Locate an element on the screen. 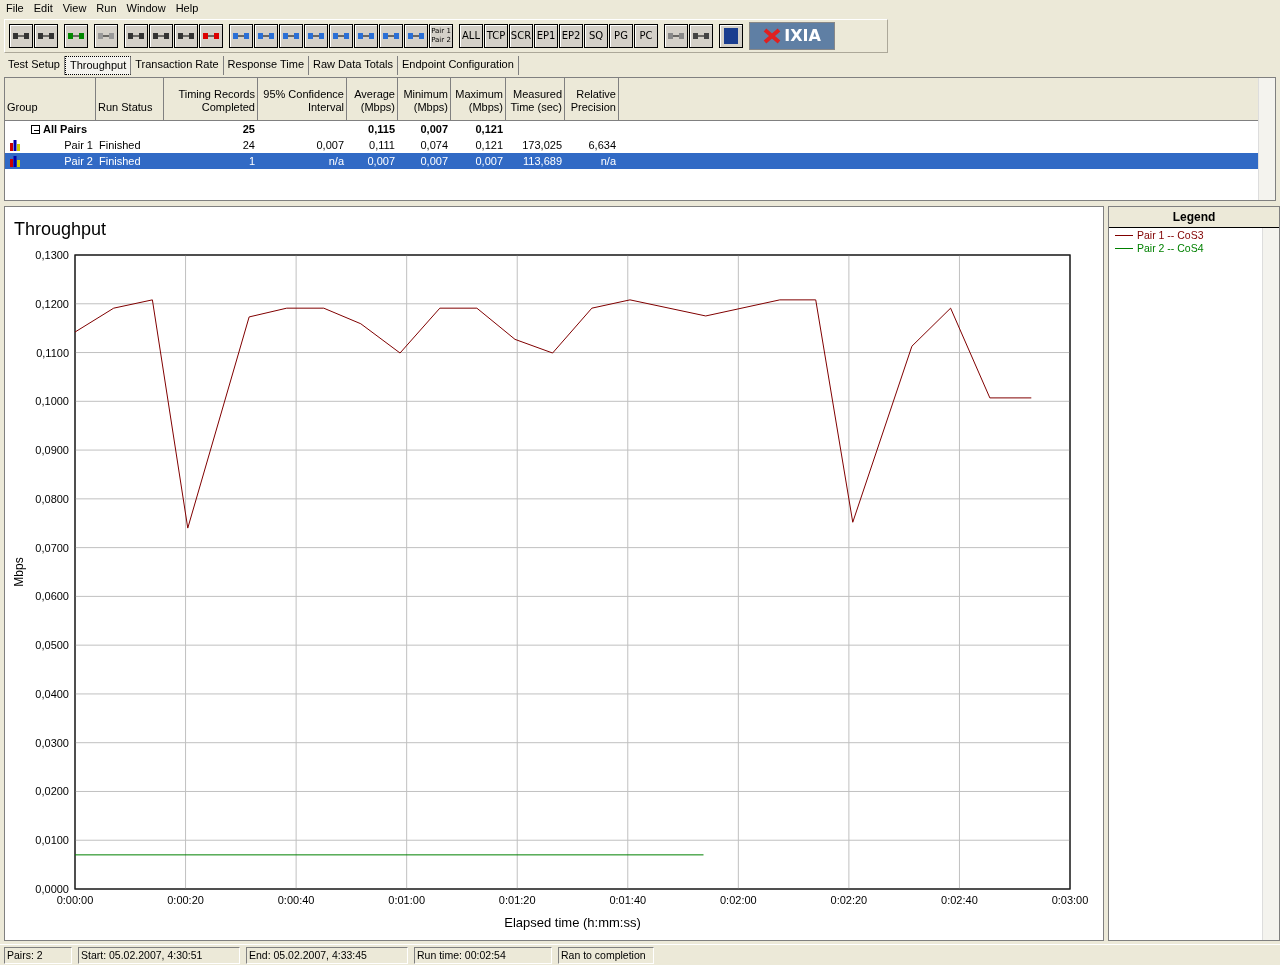 The height and width of the screenshot is (965, 1280). x-axis-title: Elapsed time (h:mm:ss) is located at coordinates (572, 923).